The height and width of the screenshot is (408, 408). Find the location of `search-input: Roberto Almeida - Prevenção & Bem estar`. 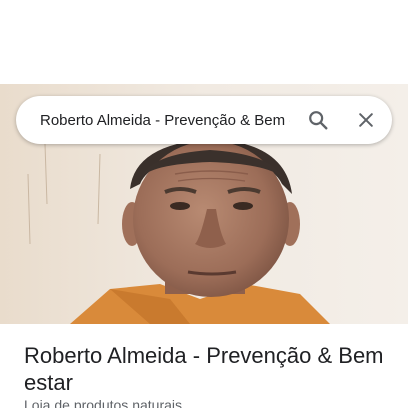

search-input: Roberto Almeida - Prevenção & Bem estar is located at coordinates (165, 120).